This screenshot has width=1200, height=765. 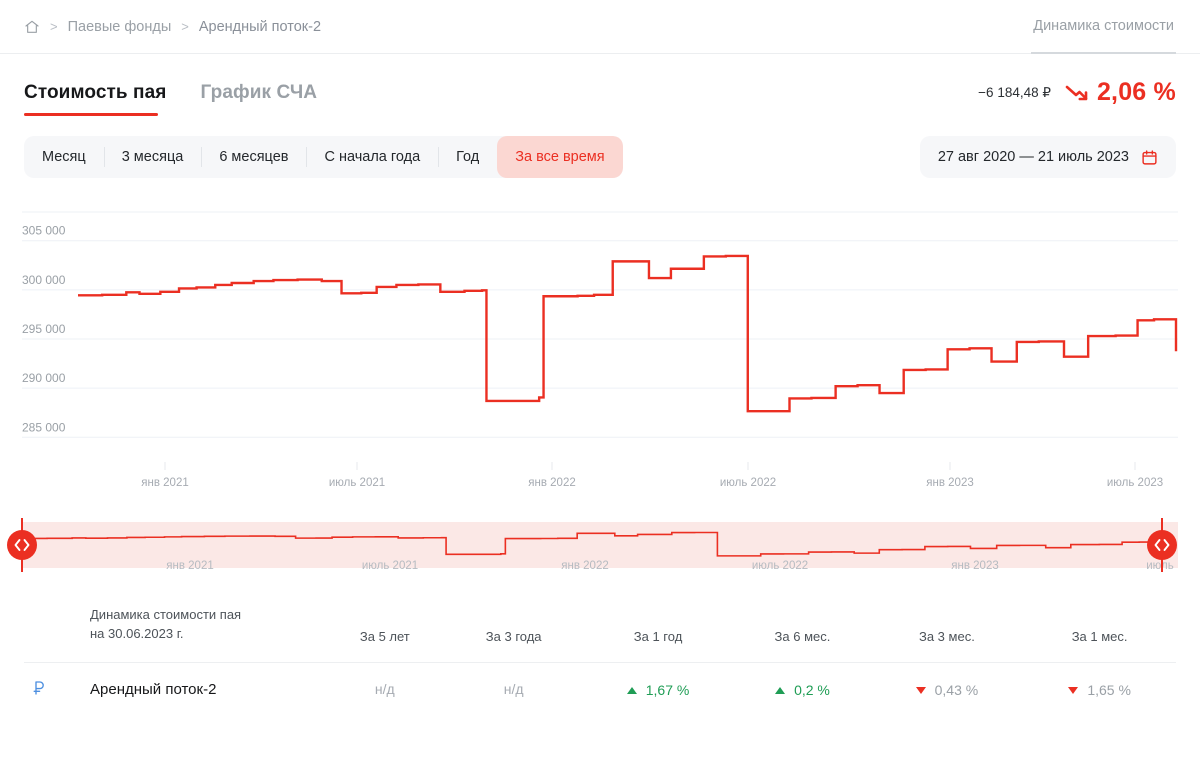 I want to click on y-axis-tick-label: 295 000, so click(x=44, y=329).